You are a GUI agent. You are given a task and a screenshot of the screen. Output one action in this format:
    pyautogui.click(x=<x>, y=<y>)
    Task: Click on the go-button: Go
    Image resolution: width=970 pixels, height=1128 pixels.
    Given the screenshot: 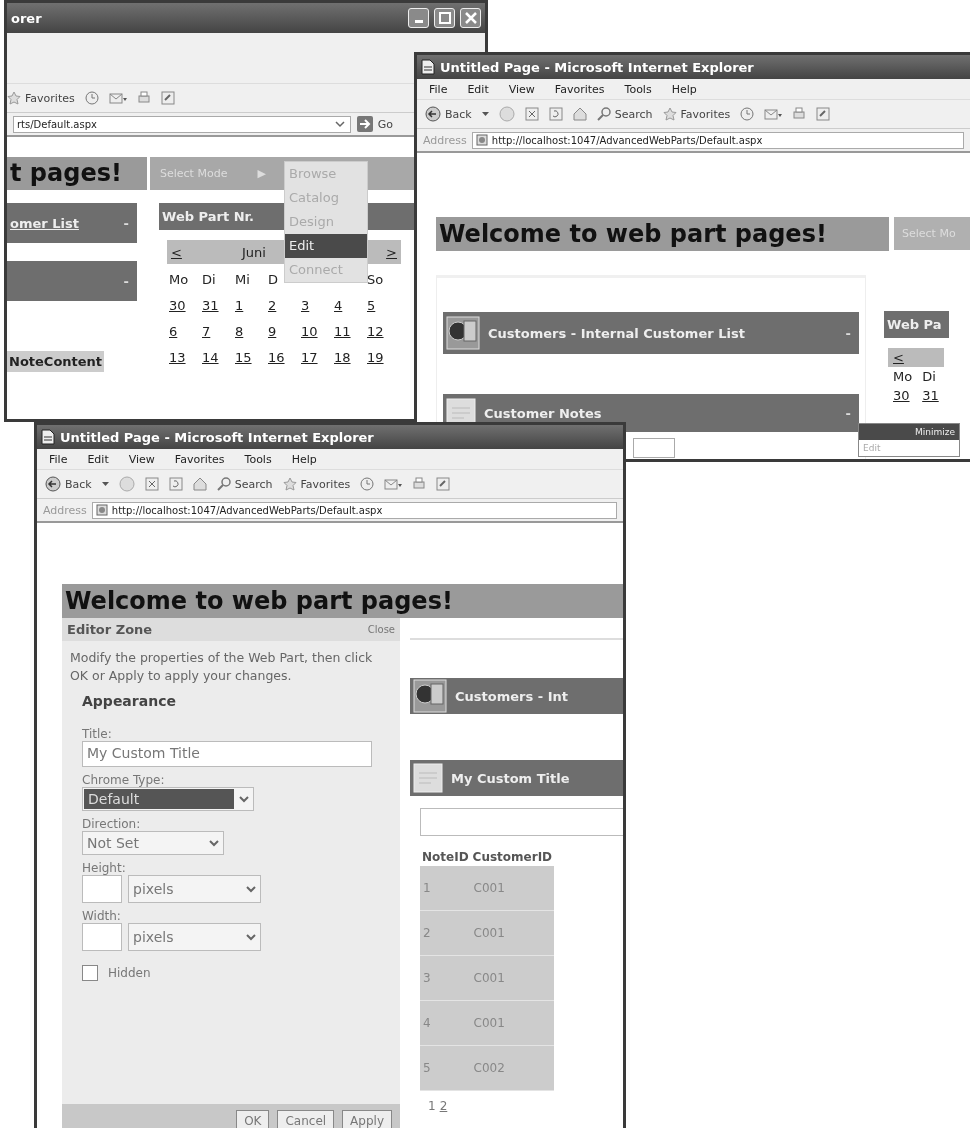 What is the action you would take?
    pyautogui.click(x=374, y=124)
    